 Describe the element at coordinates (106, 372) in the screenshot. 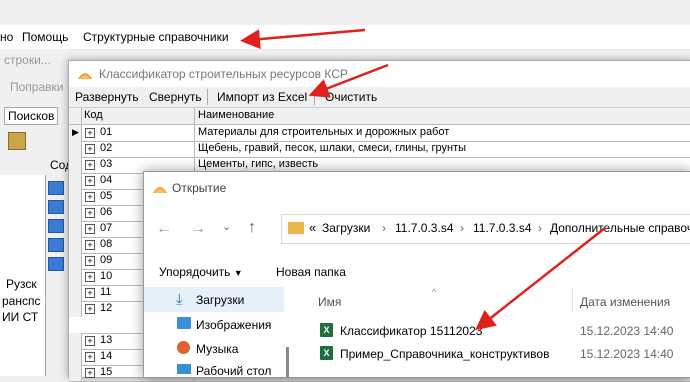

I see `row-code: 15` at that location.